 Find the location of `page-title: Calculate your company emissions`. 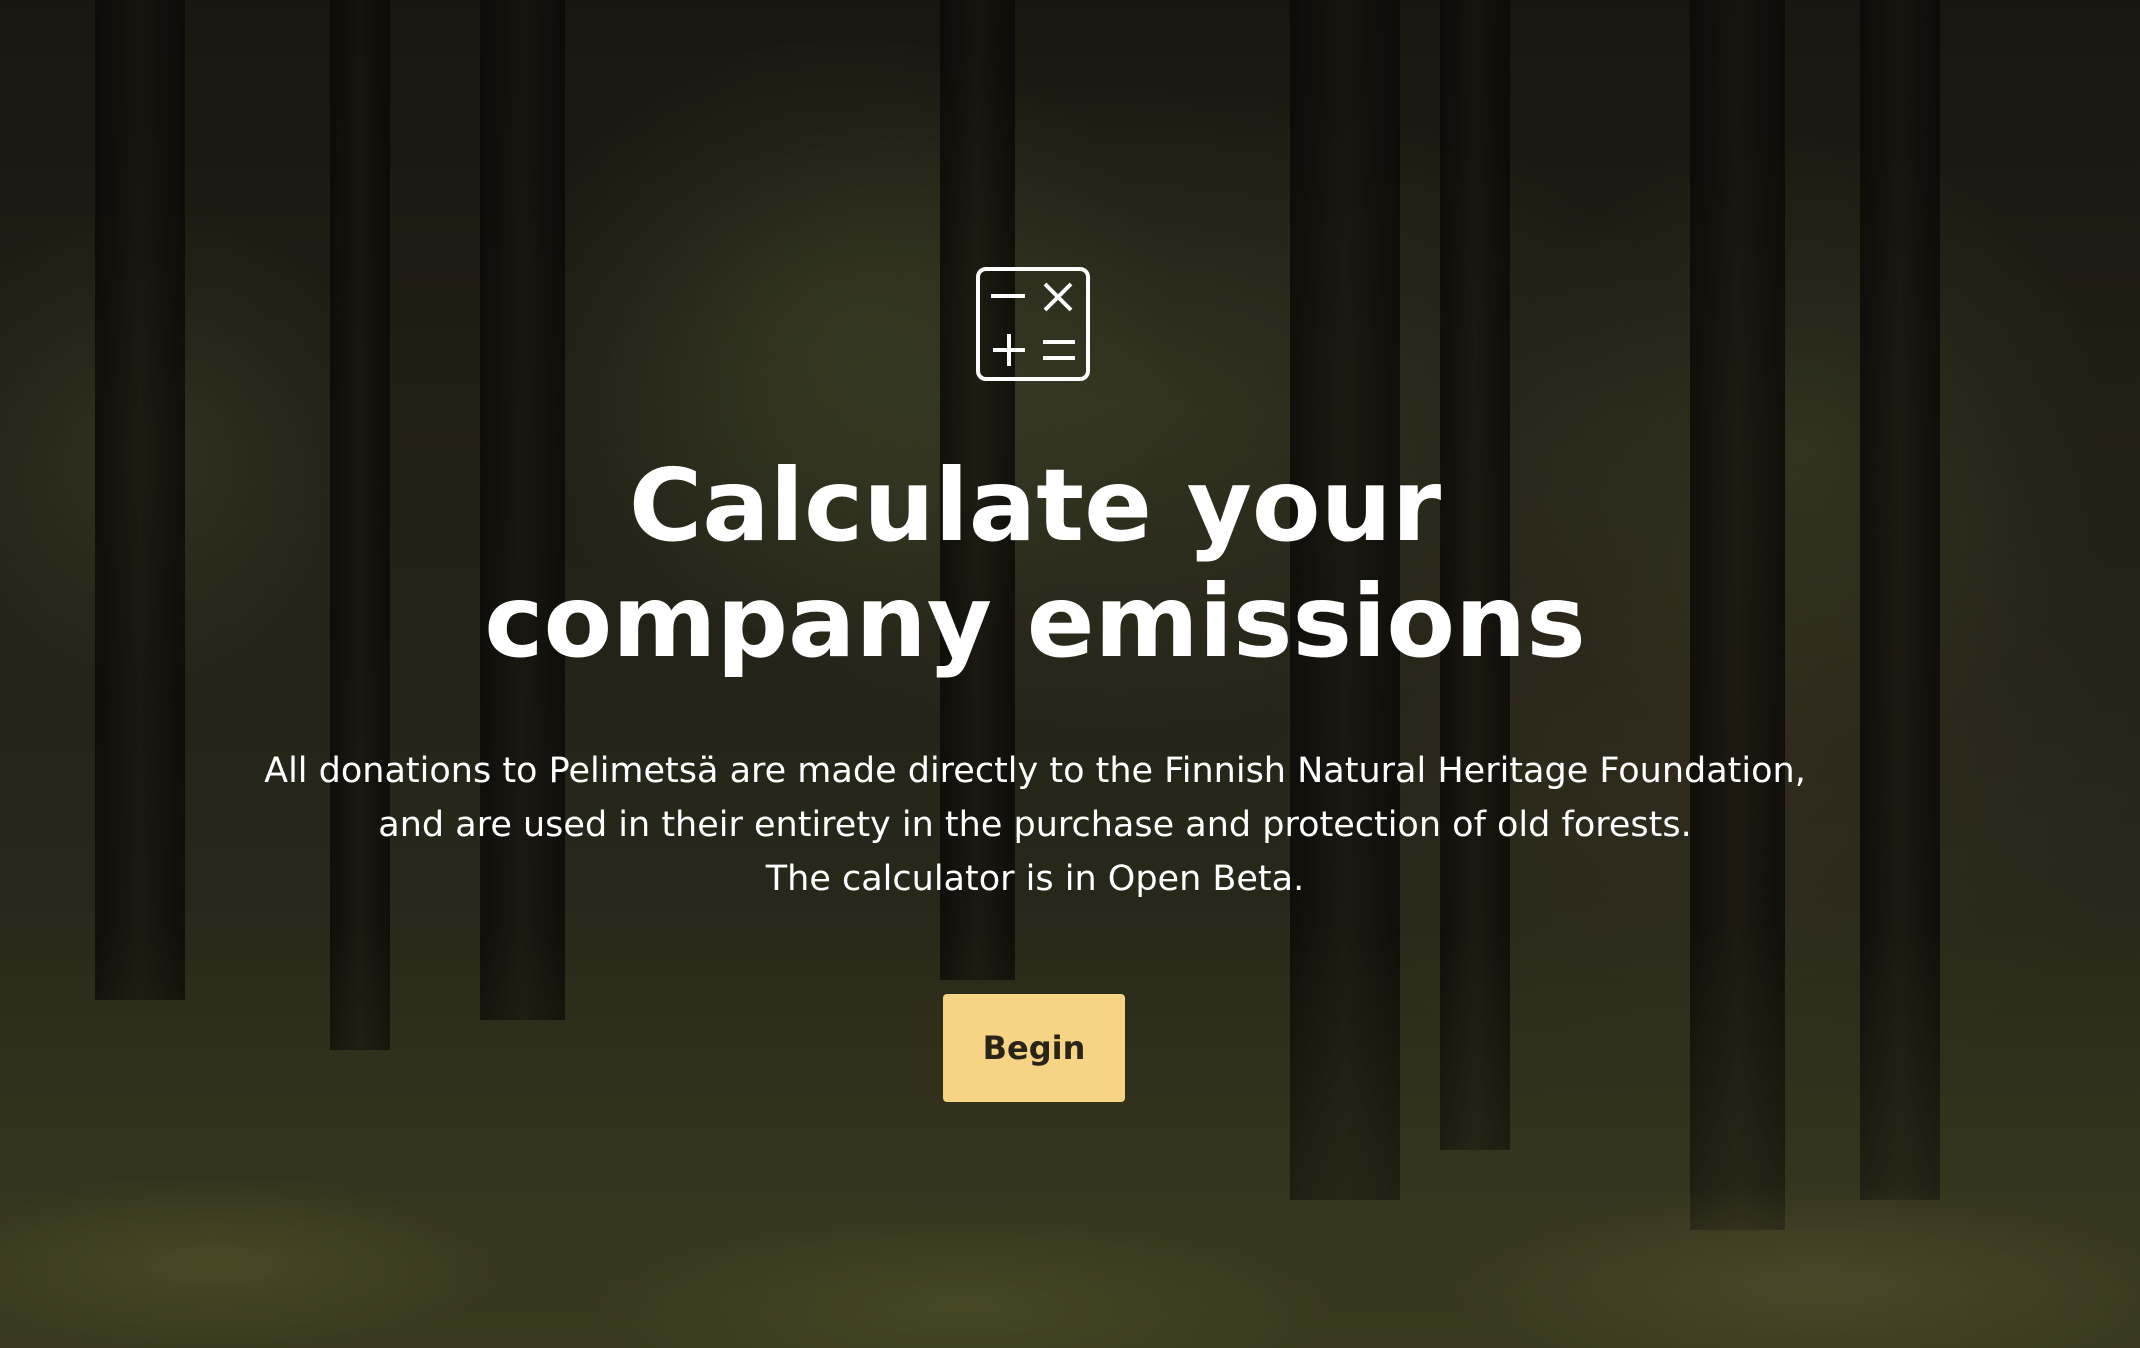

page-title: Calculate your company emissions is located at coordinates (1035, 563).